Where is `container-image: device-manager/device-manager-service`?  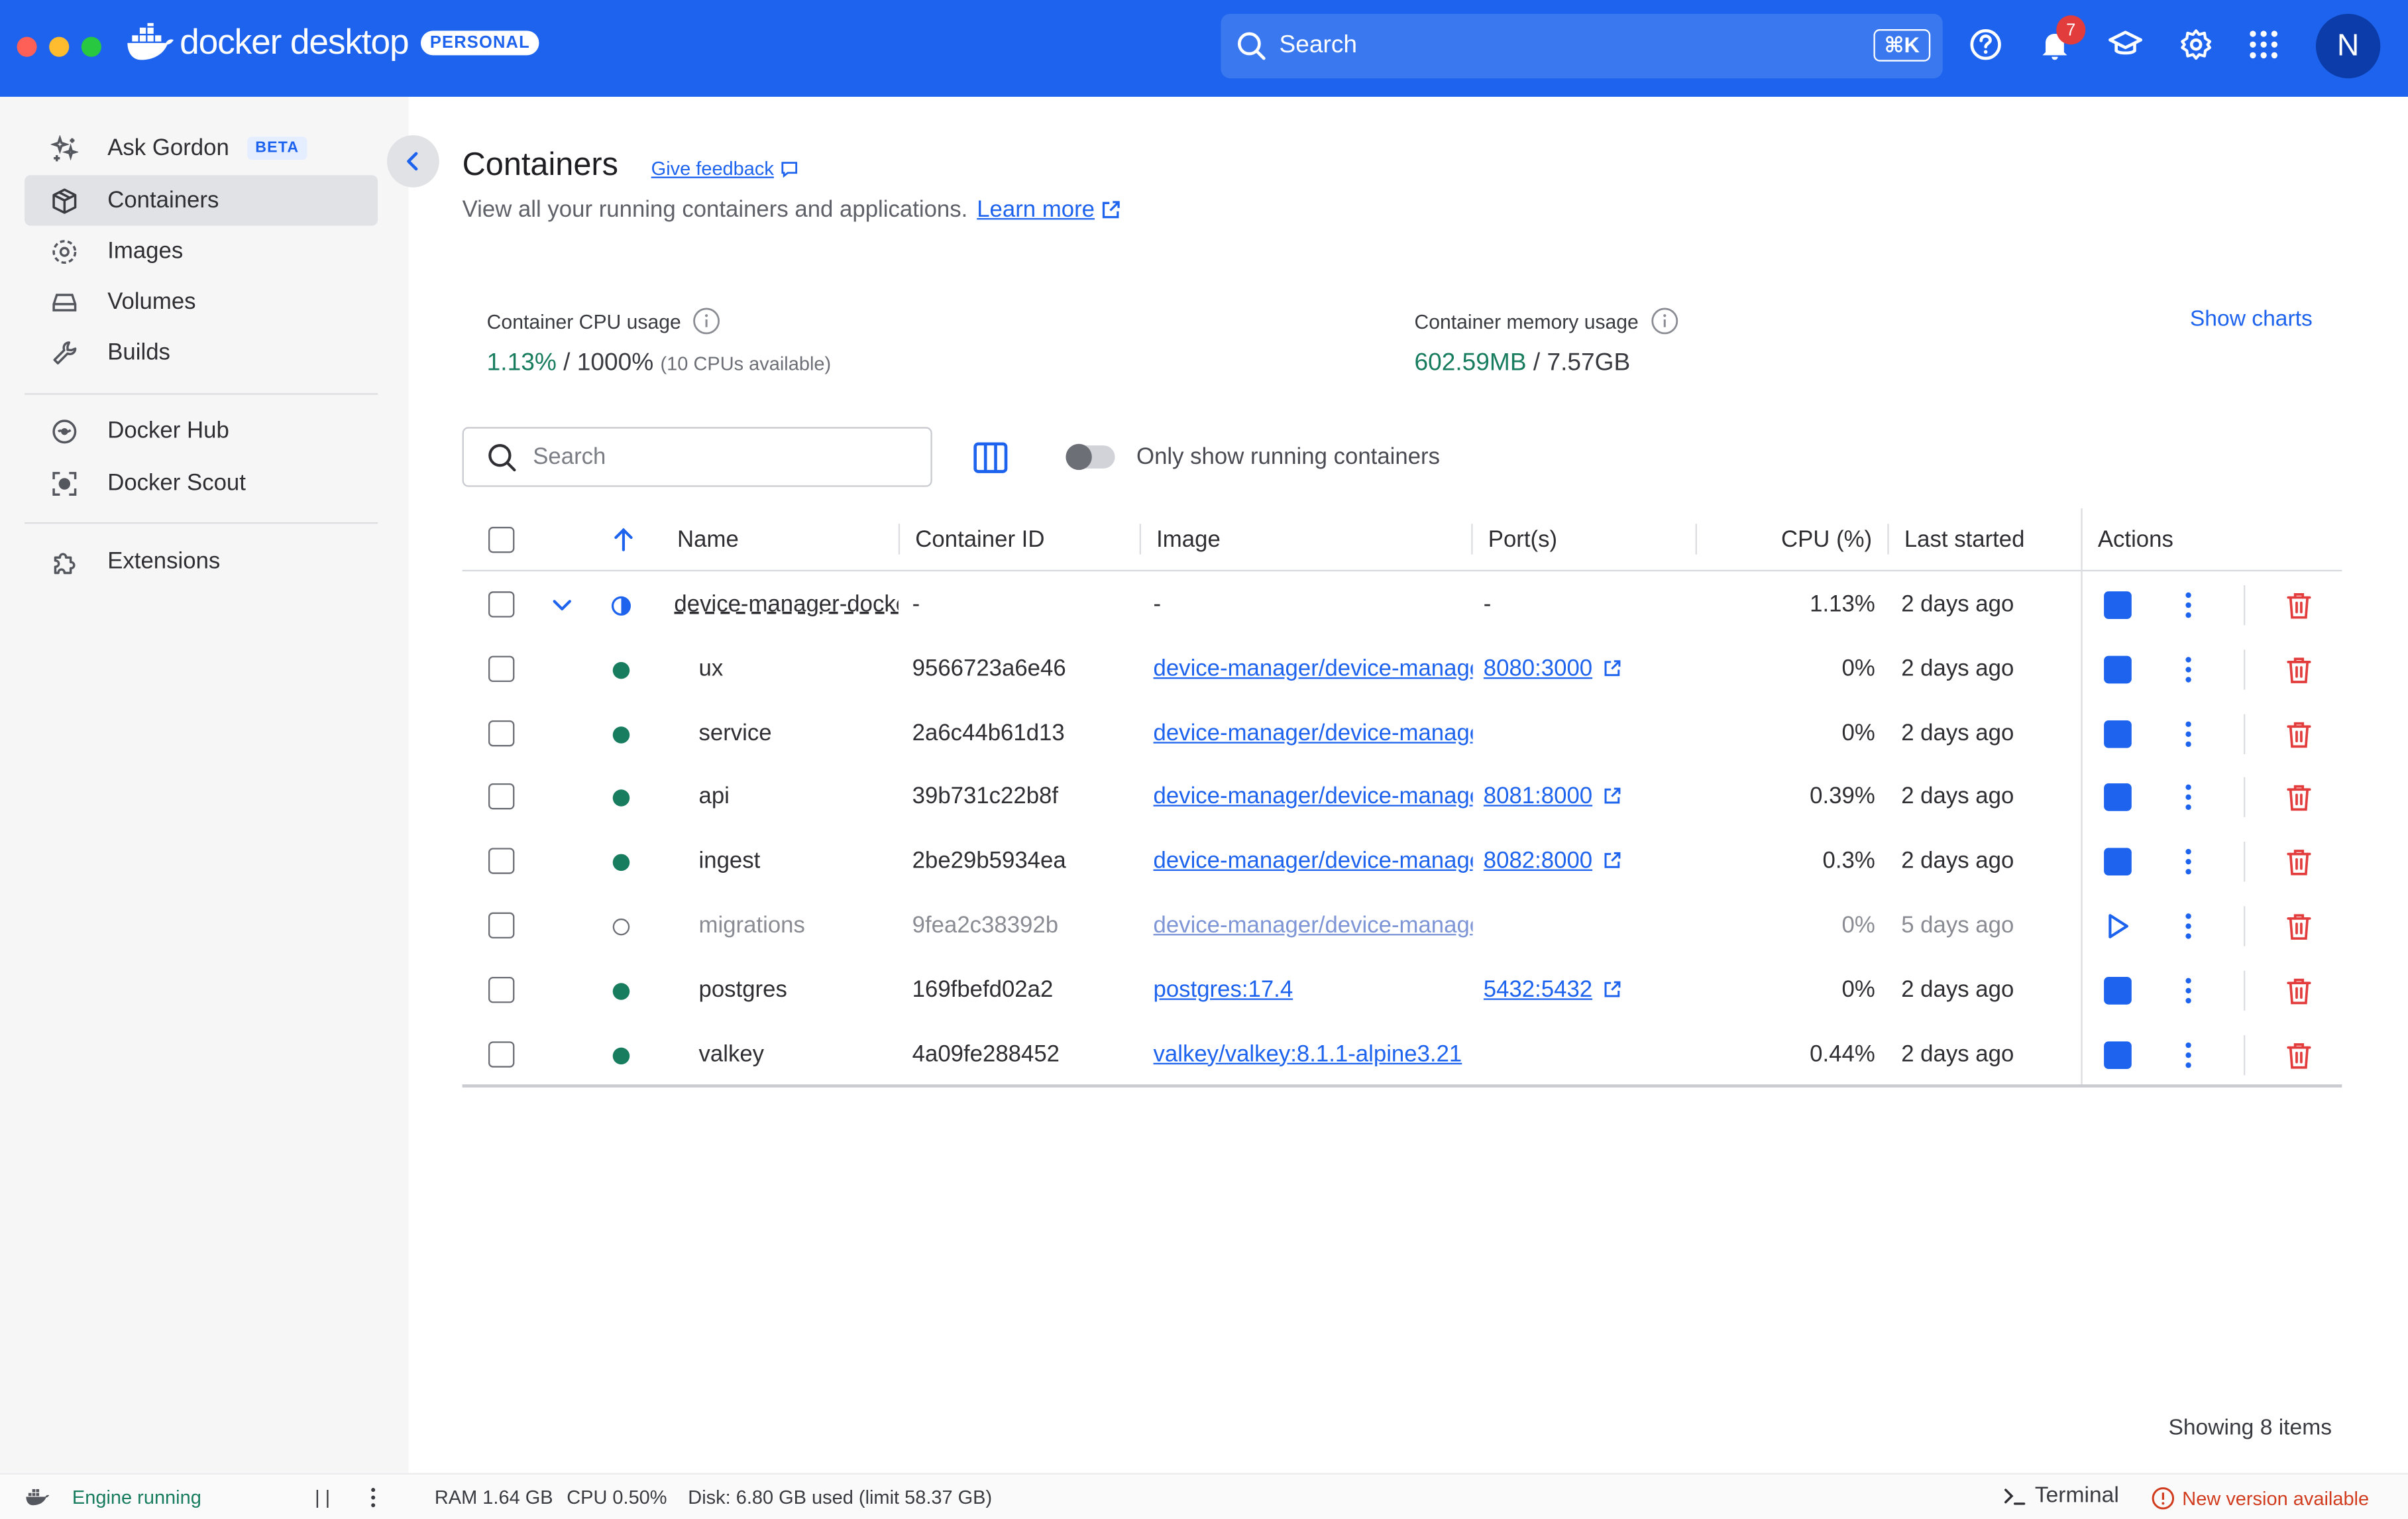 container-image: device-manager/device-manager-service is located at coordinates (1313, 733).